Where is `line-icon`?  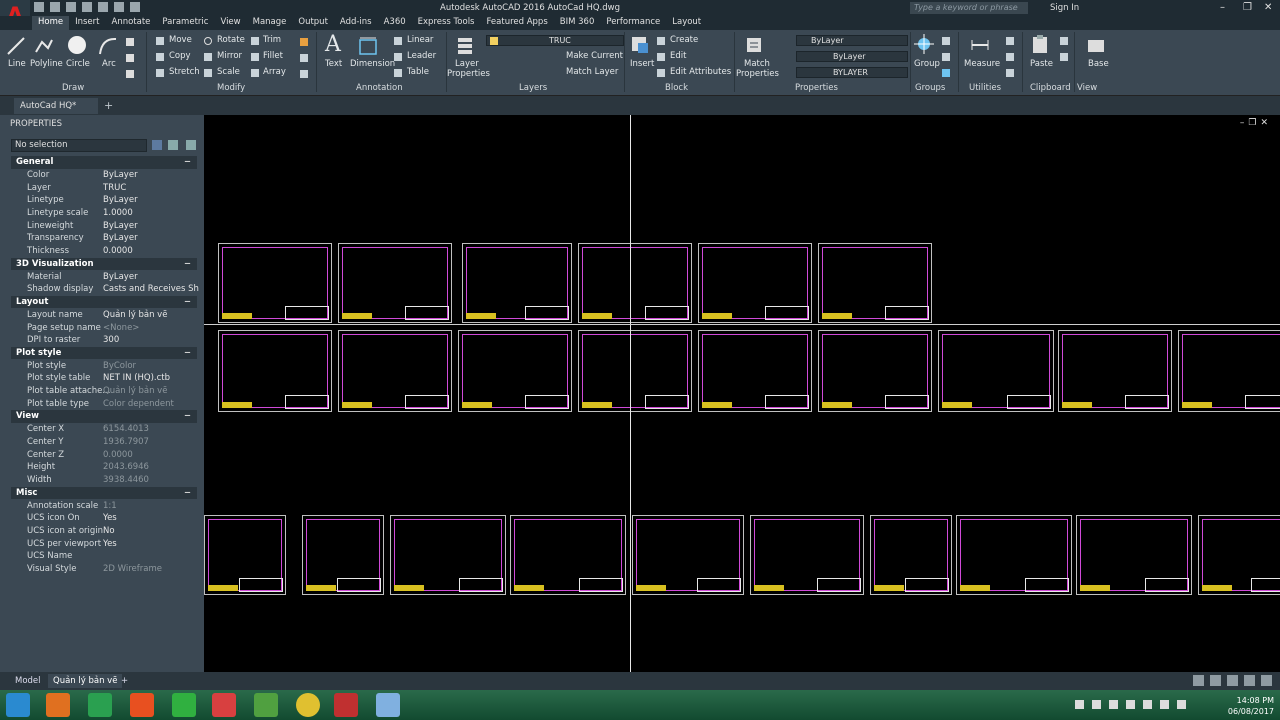
line-icon is located at coordinates (16, 46).